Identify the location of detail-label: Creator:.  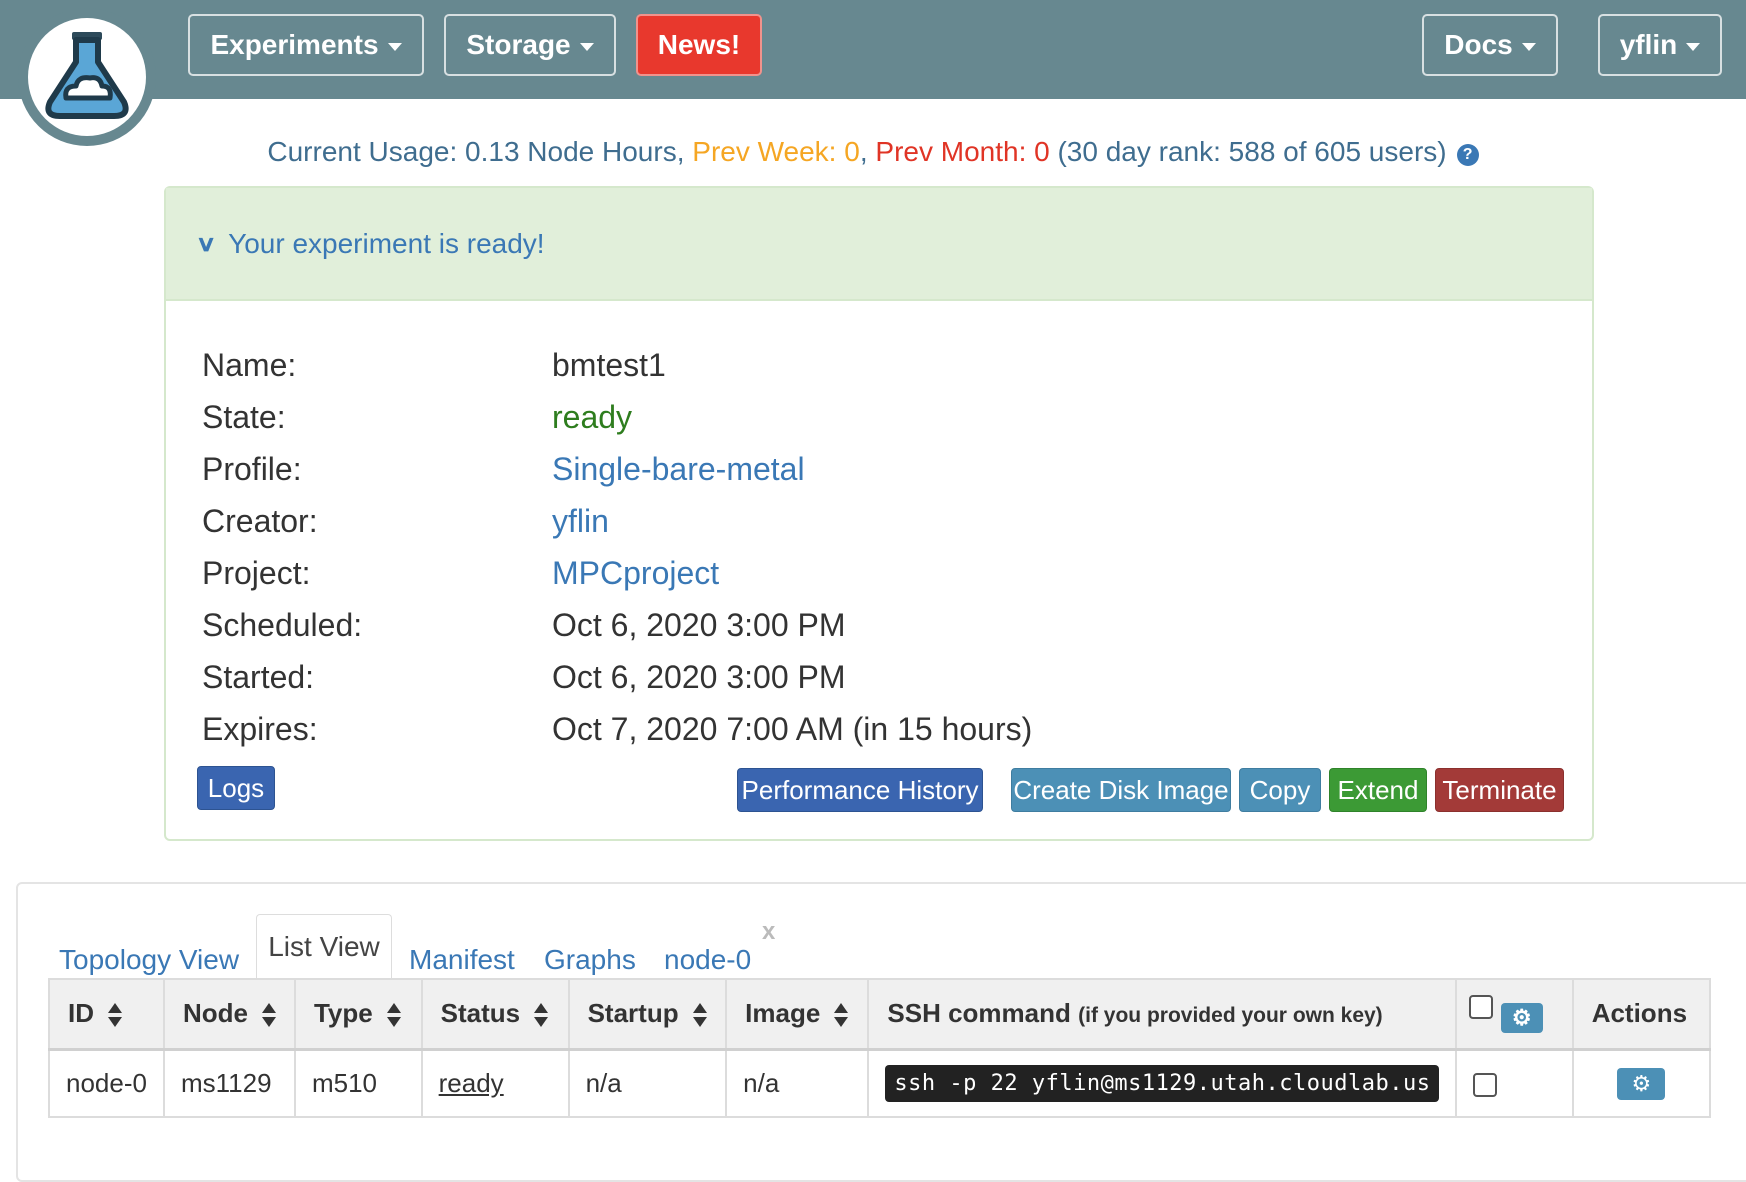
(260, 521).